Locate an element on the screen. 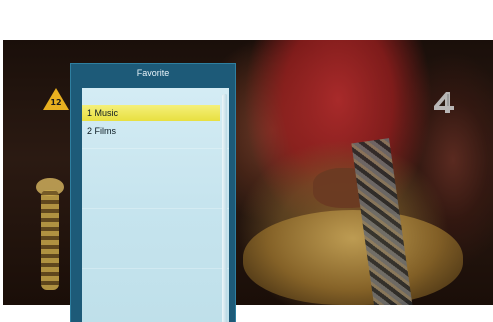 The height and width of the screenshot is (322, 493). channel-4-logo-icon: 4 is located at coordinates (443, 101).